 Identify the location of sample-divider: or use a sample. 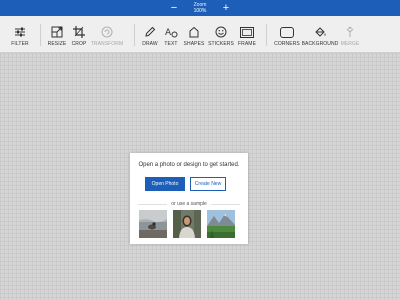
(189, 204).